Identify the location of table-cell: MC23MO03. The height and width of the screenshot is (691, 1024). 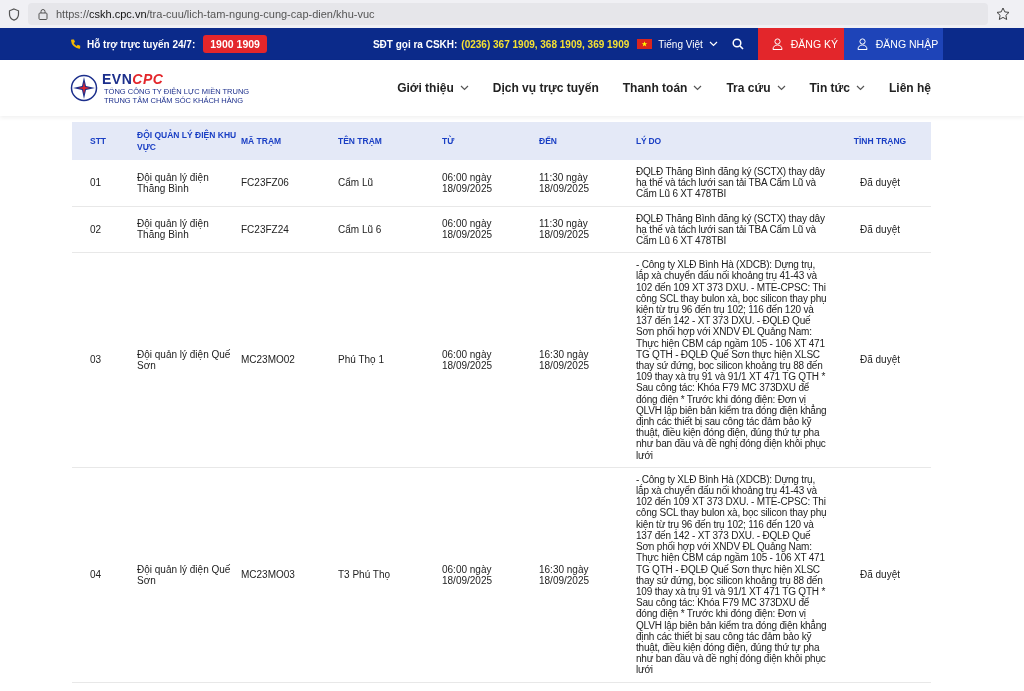
(289, 575).